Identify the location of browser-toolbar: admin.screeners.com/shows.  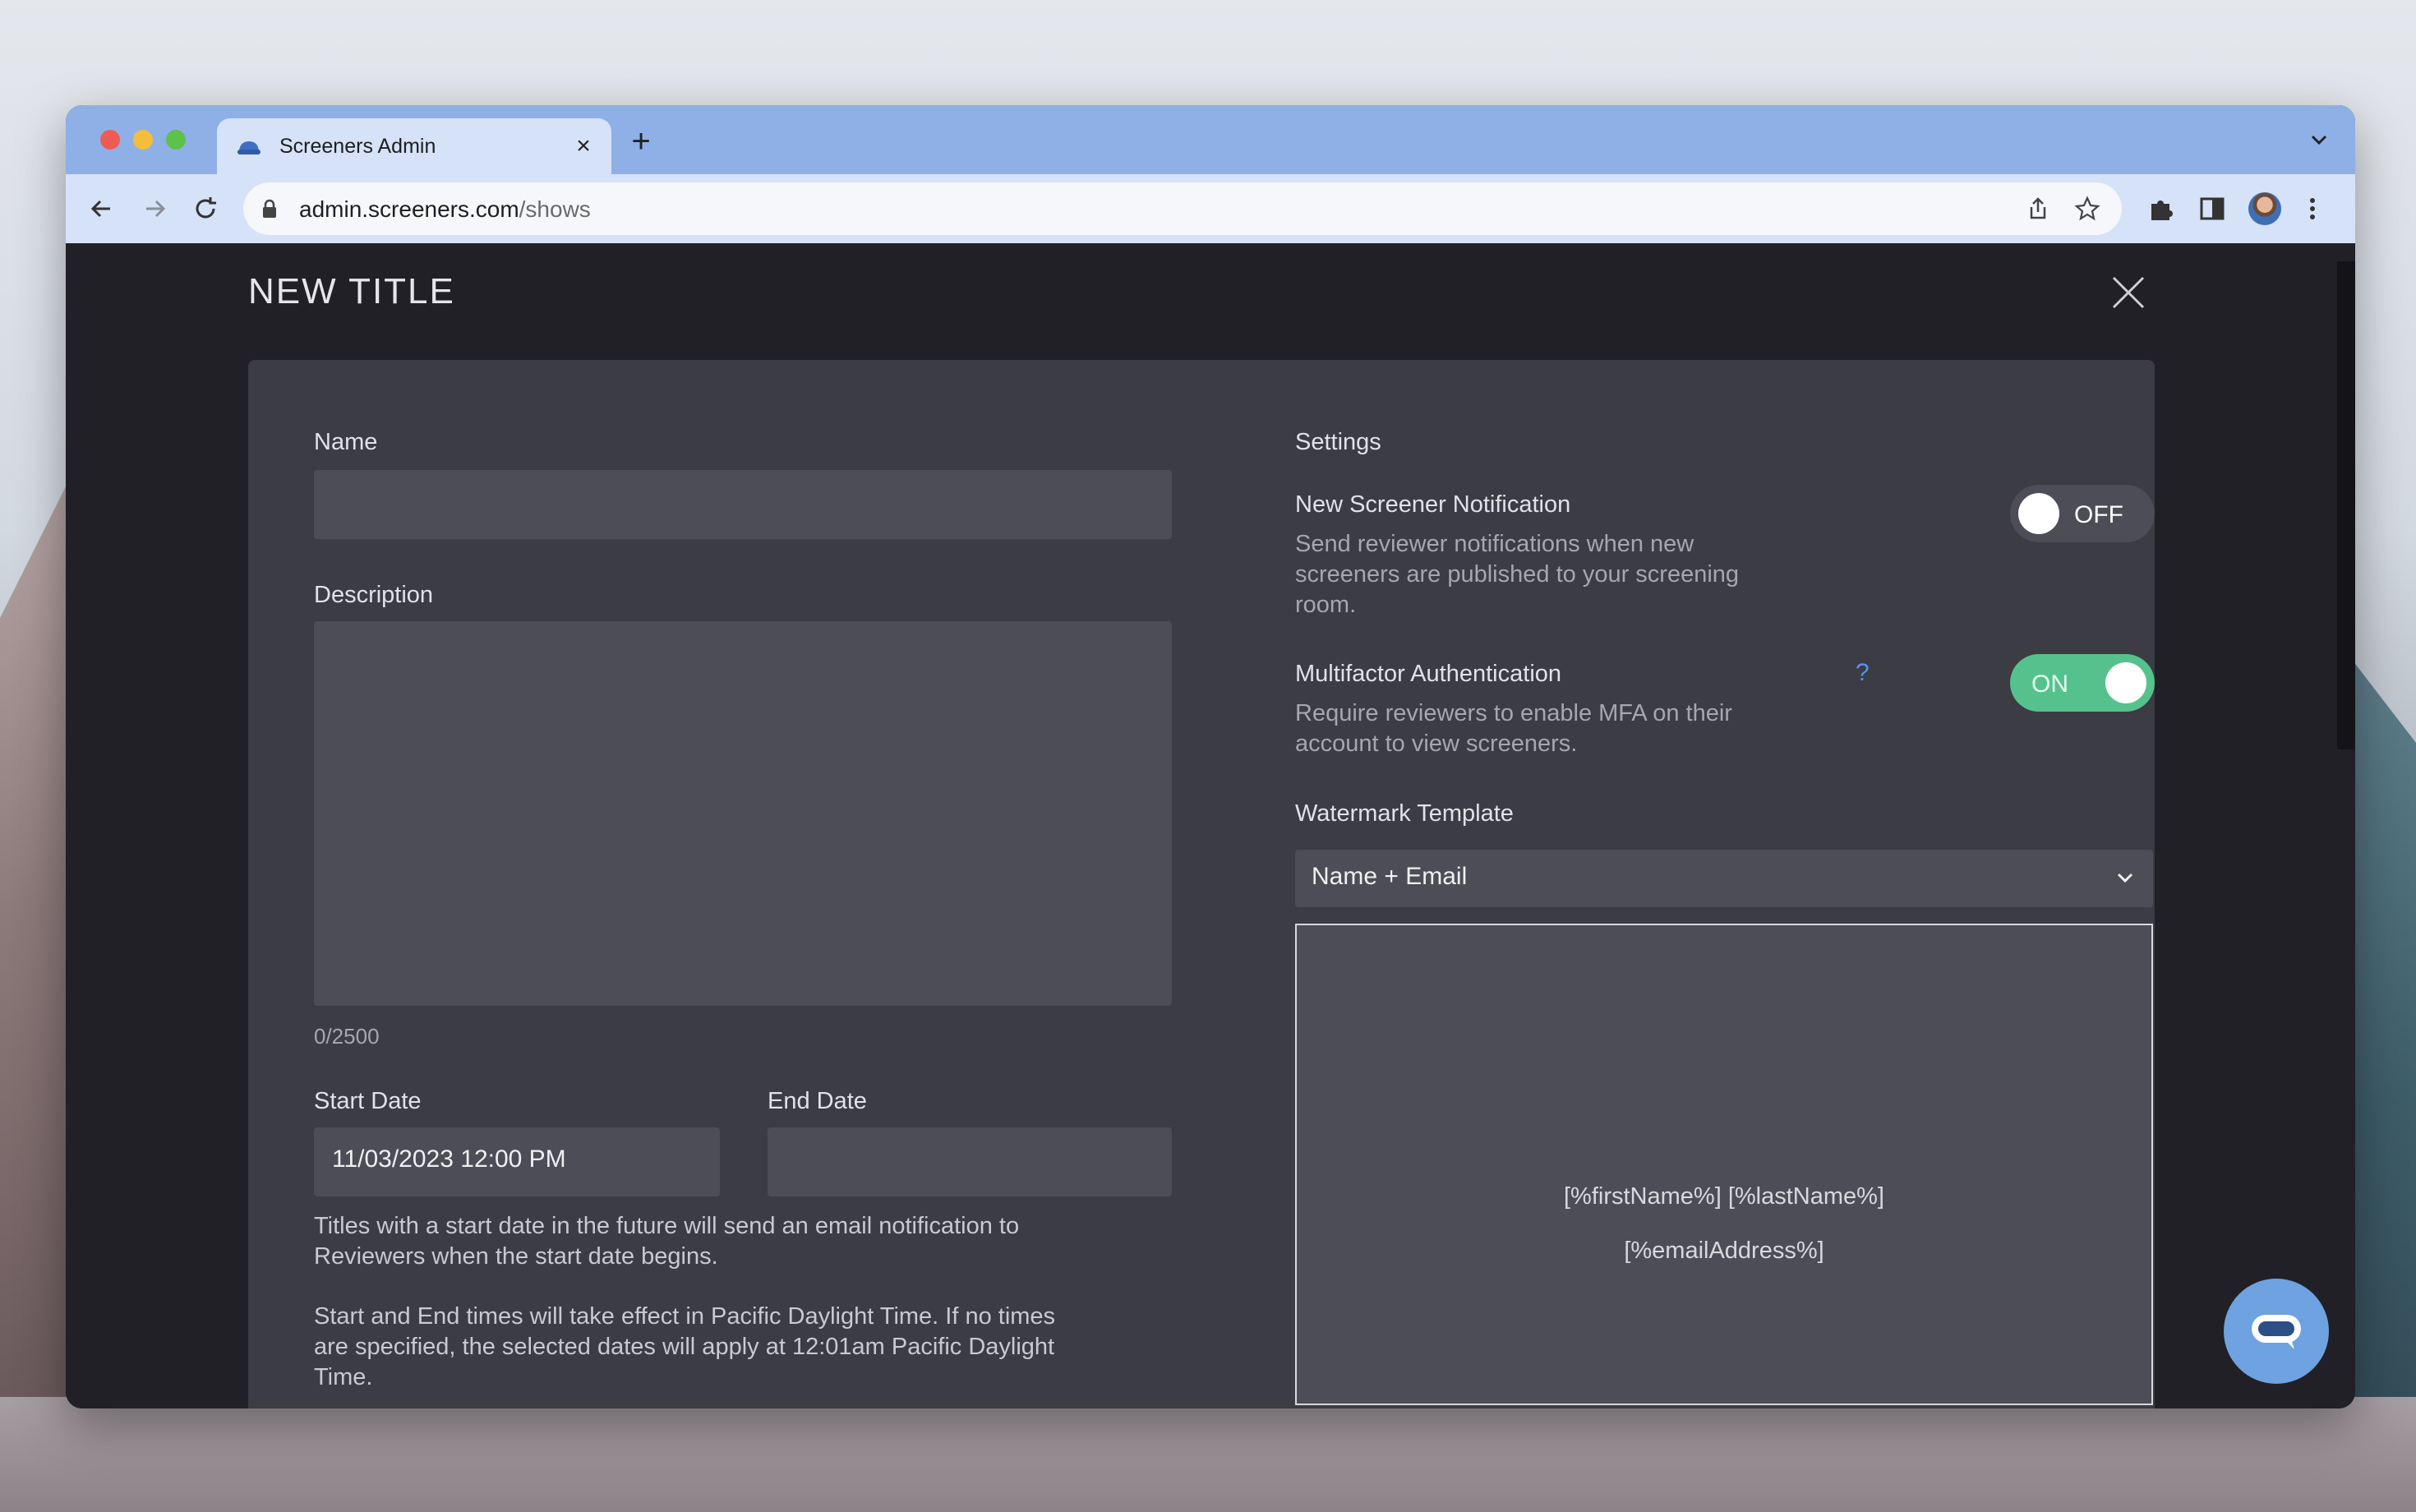
(1210, 208).